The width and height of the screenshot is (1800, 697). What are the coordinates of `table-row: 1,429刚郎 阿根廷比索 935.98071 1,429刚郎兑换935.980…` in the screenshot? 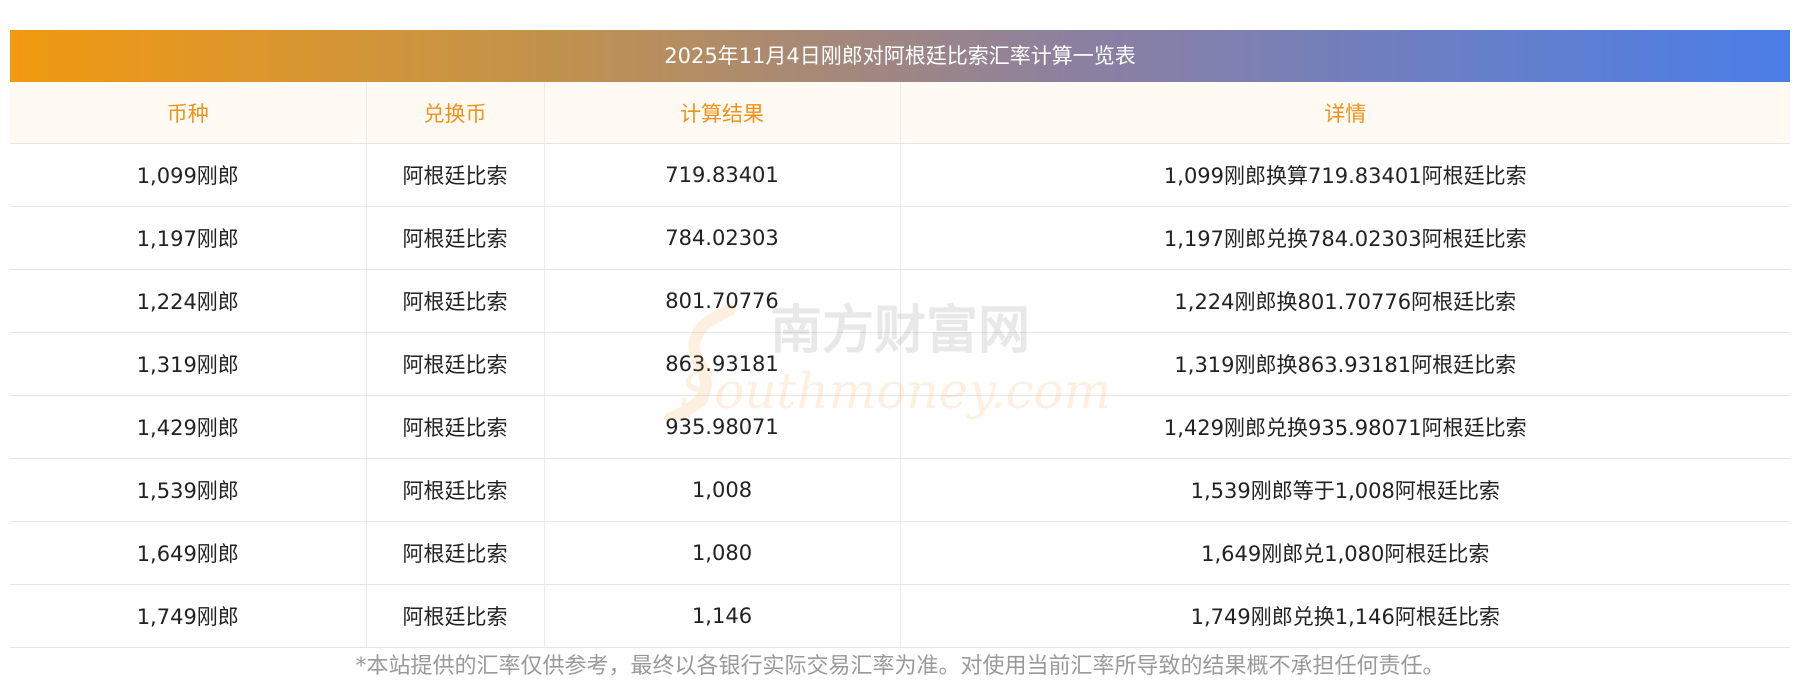 It's located at (900, 427).